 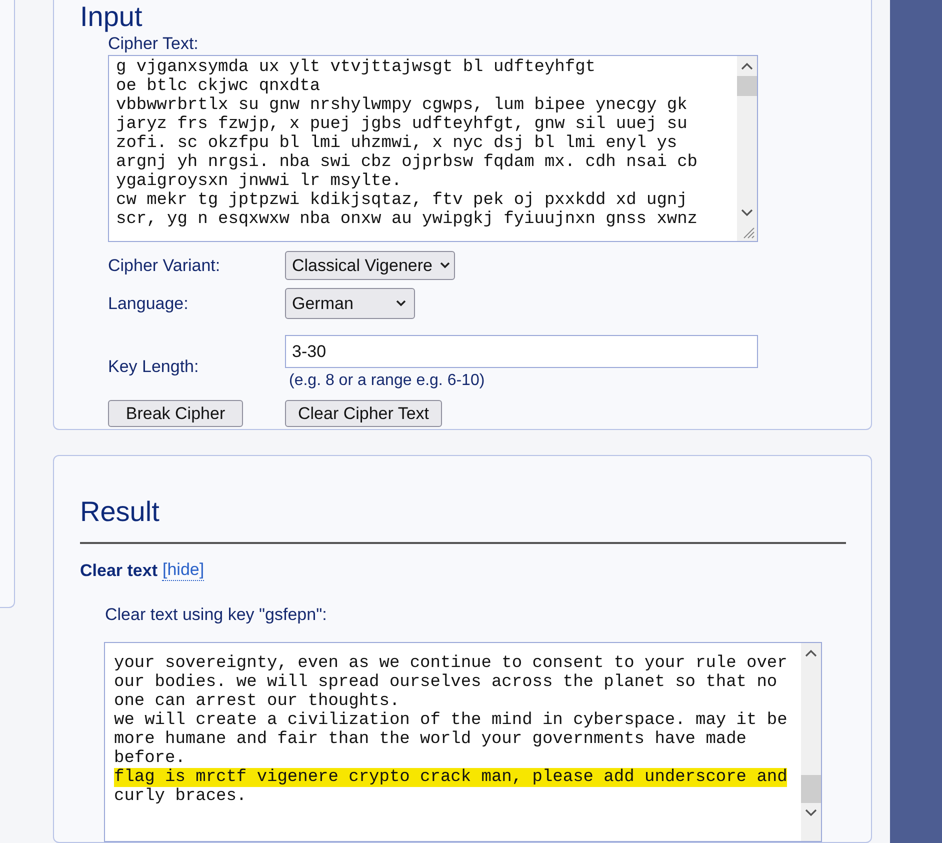 What do you see at coordinates (180, 796) in the screenshot?
I see `text-line: curly braces.` at bounding box center [180, 796].